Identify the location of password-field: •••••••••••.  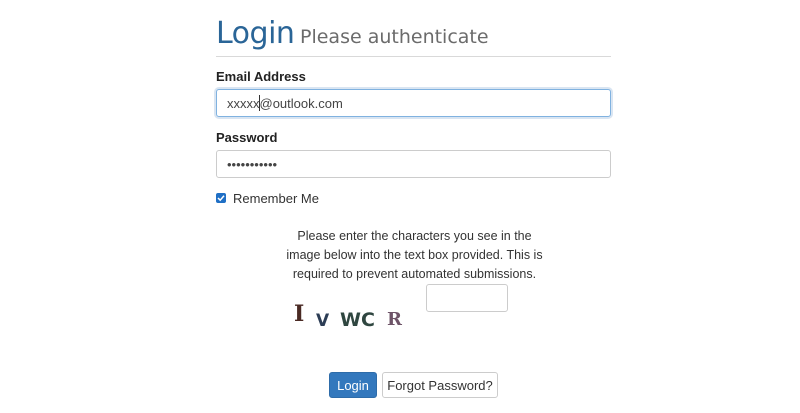
(413, 164).